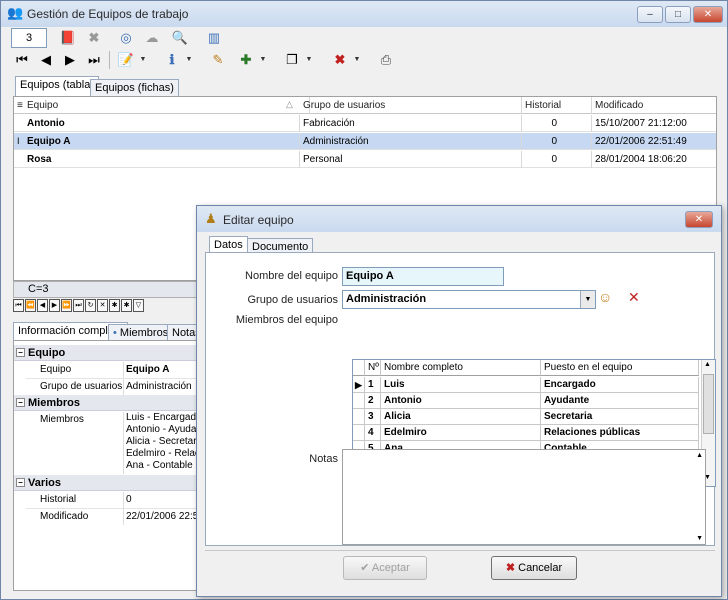 The width and height of the screenshot is (728, 600). Describe the element at coordinates (75, 370) in the screenshot. I see `prop-label: Equipo` at that location.